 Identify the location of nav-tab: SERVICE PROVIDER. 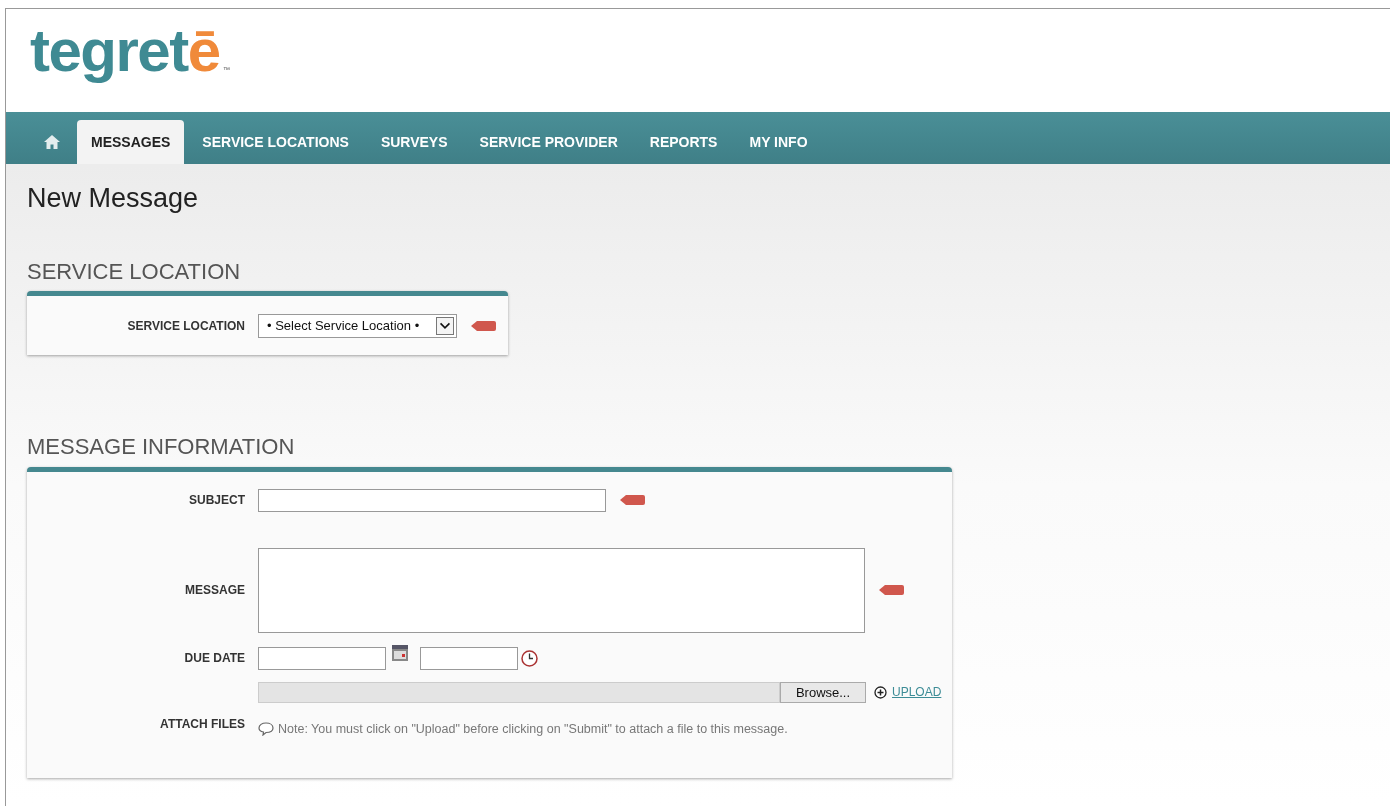
(548, 142).